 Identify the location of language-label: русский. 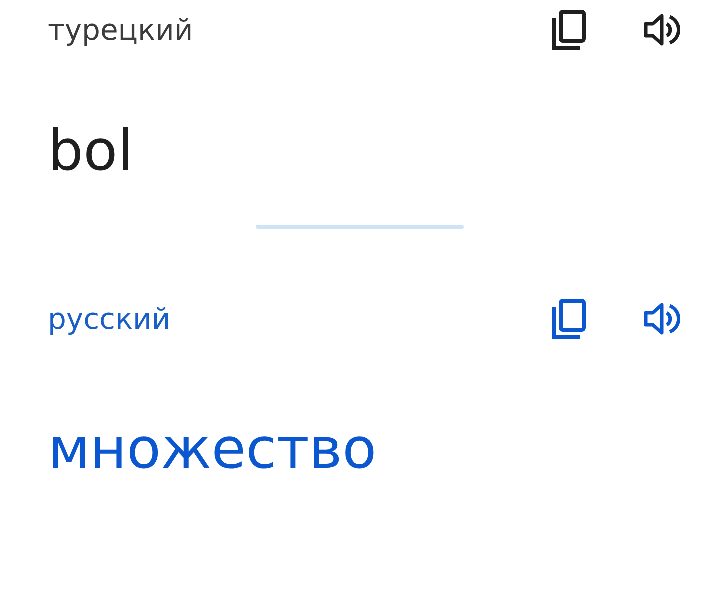
(300, 319).